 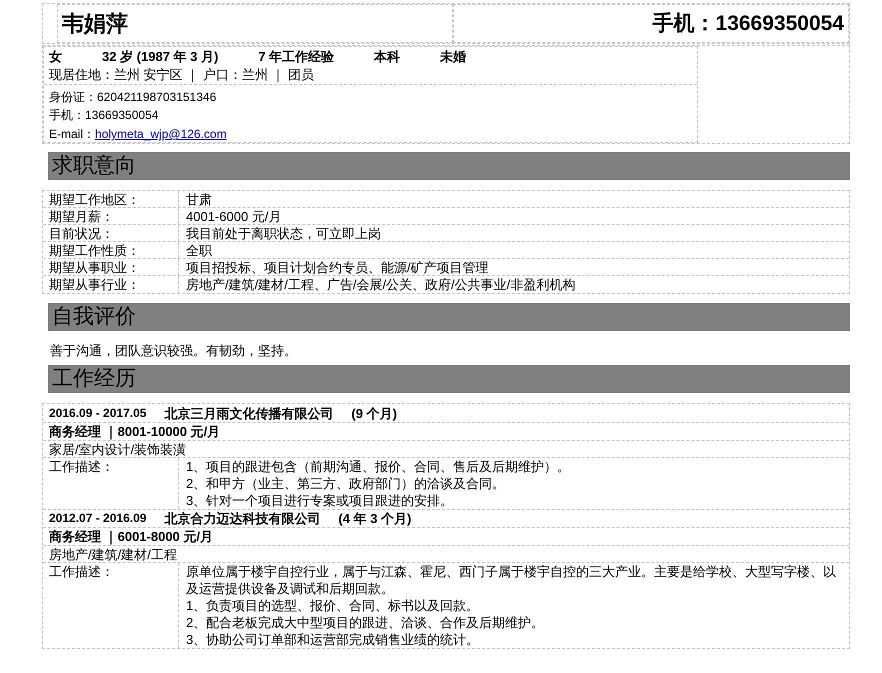 What do you see at coordinates (449, 166) in the screenshot?
I see `section-header: 求职意向` at bounding box center [449, 166].